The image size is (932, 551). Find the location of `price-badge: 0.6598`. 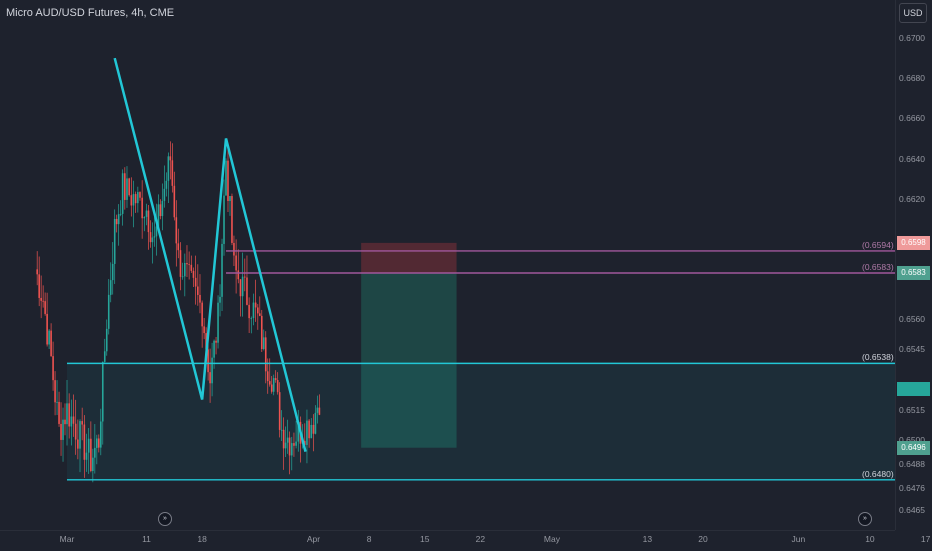

price-badge: 0.6598 is located at coordinates (913, 242).